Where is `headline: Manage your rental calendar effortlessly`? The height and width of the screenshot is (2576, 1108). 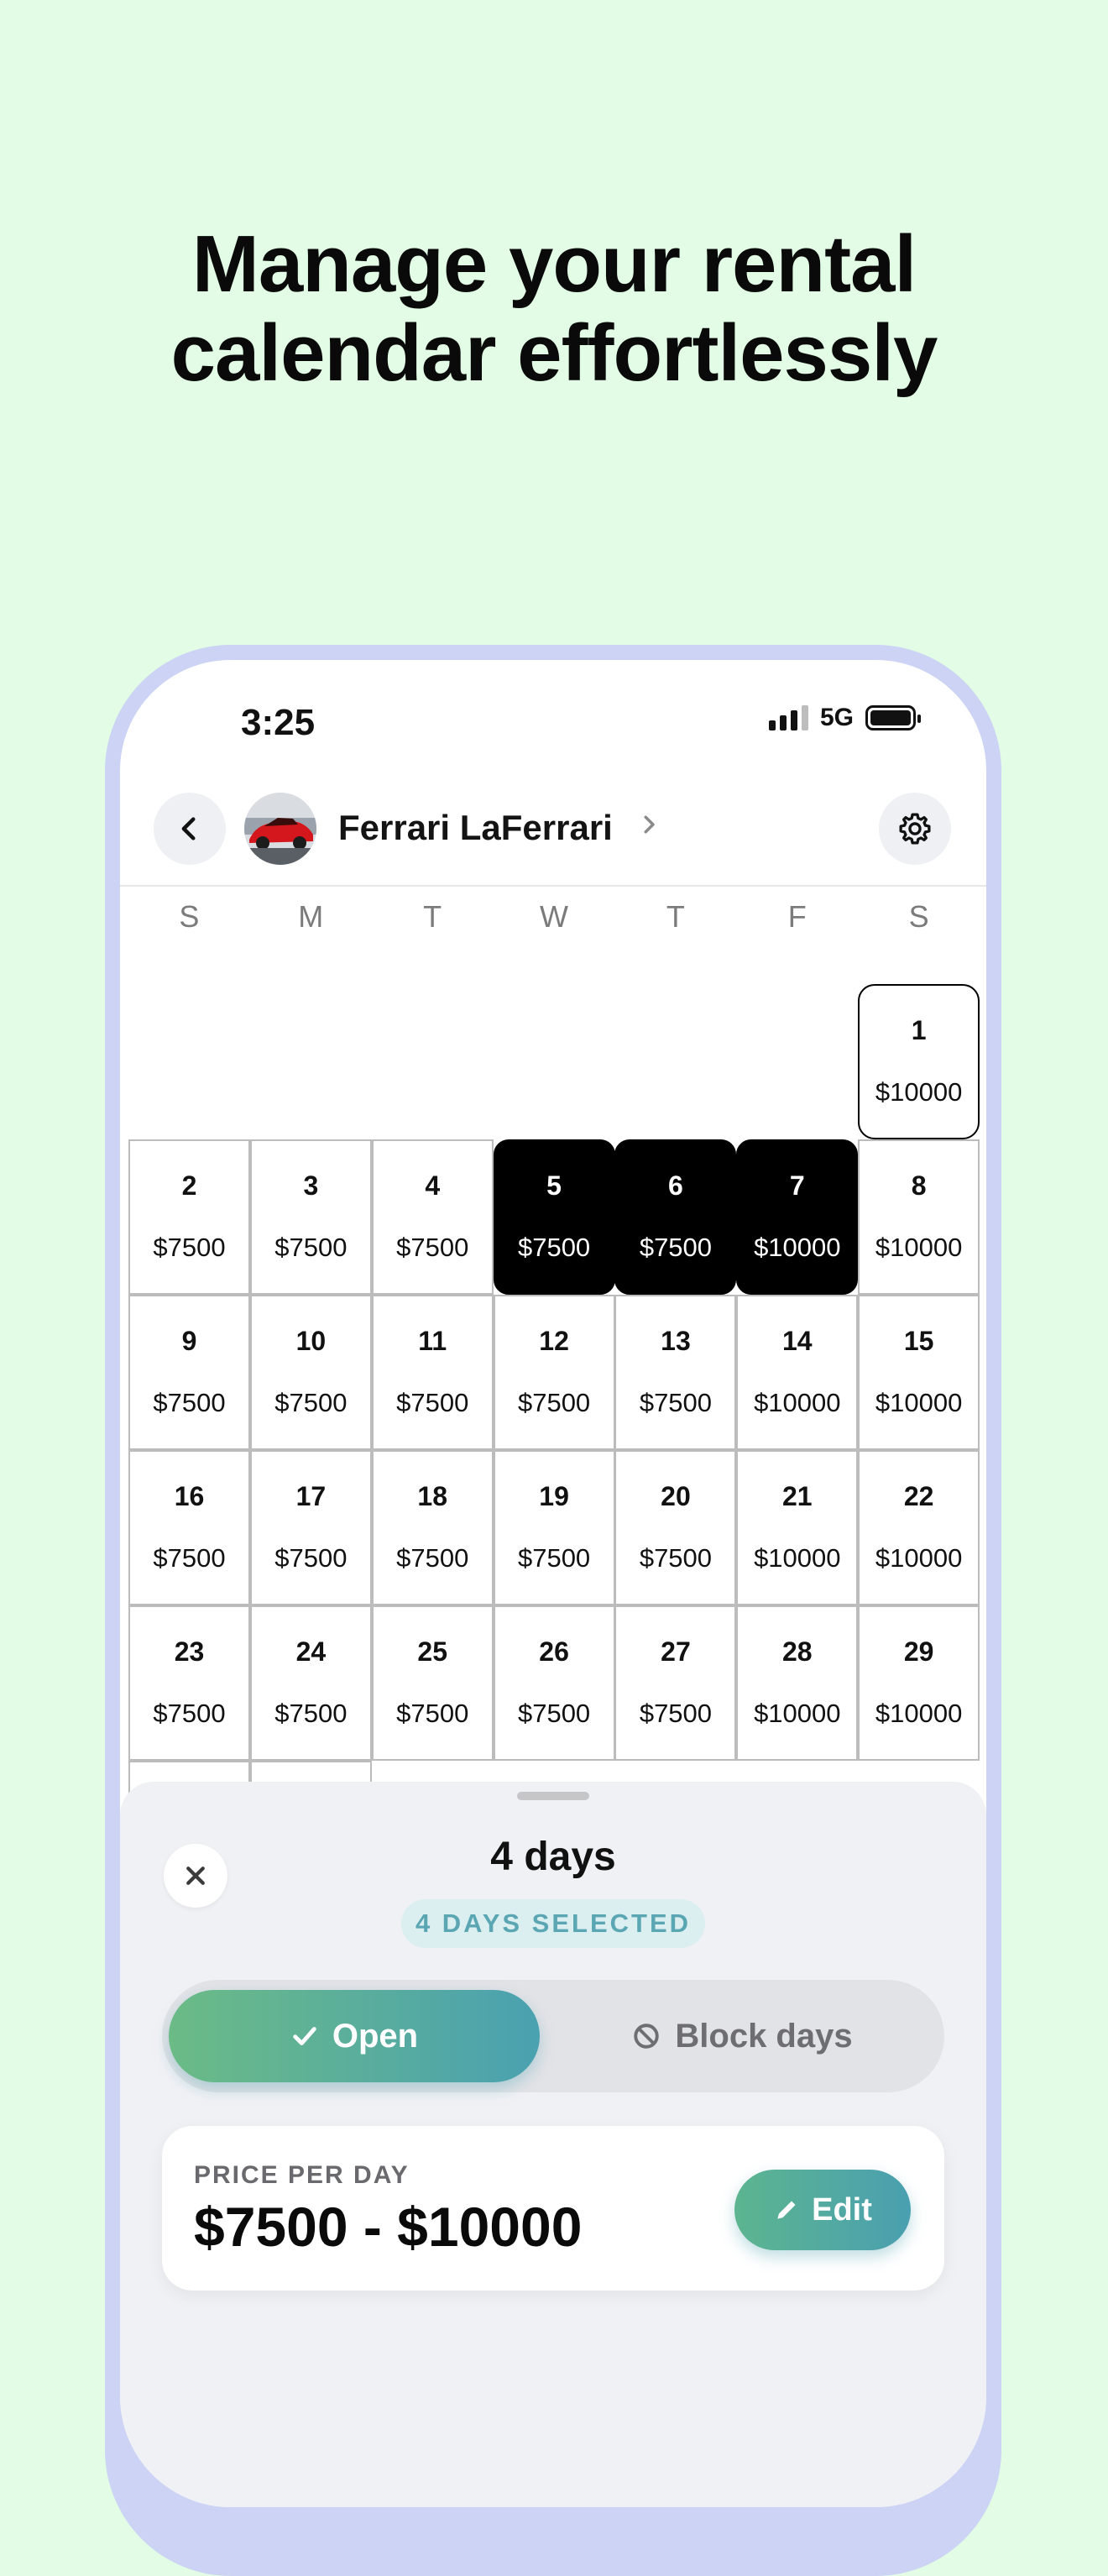 headline: Manage your rental calendar effortlessly is located at coordinates (554, 309).